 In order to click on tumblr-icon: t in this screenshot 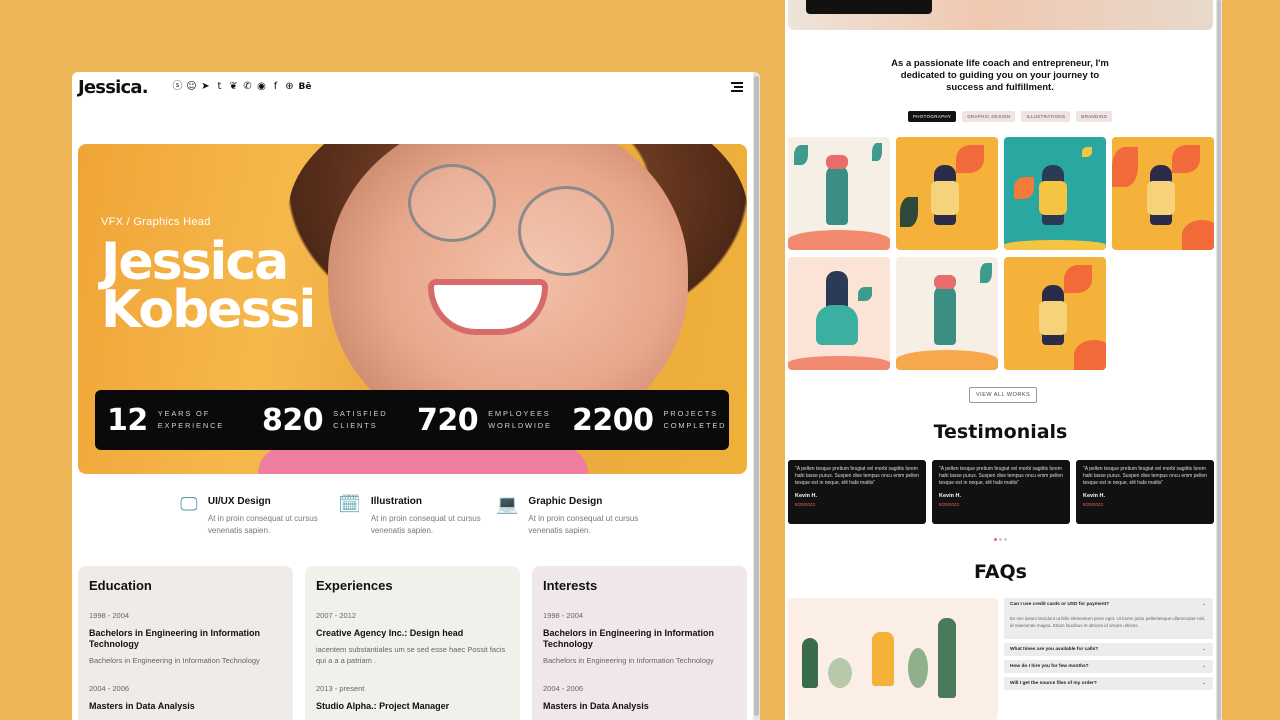, I will do `click(219, 87)`.